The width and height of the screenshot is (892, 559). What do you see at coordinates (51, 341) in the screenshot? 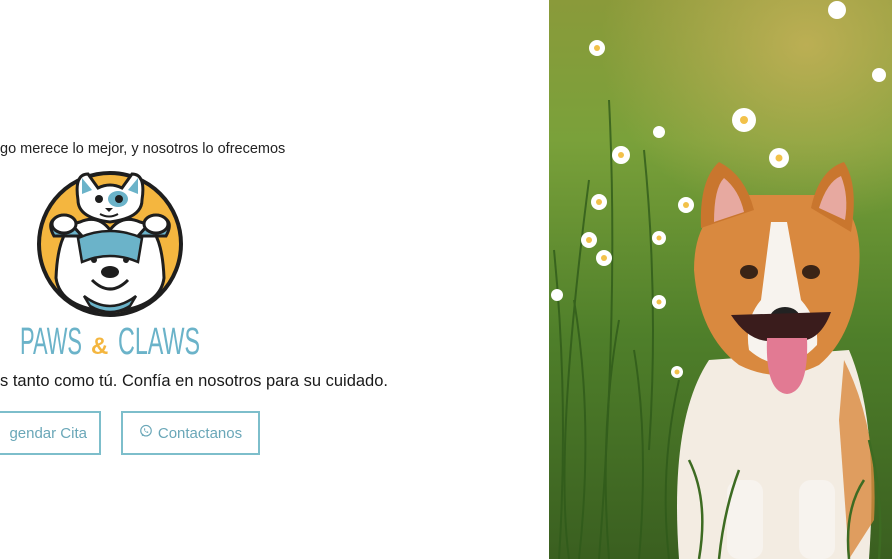
I see `logo-text-paws: PAWS` at bounding box center [51, 341].